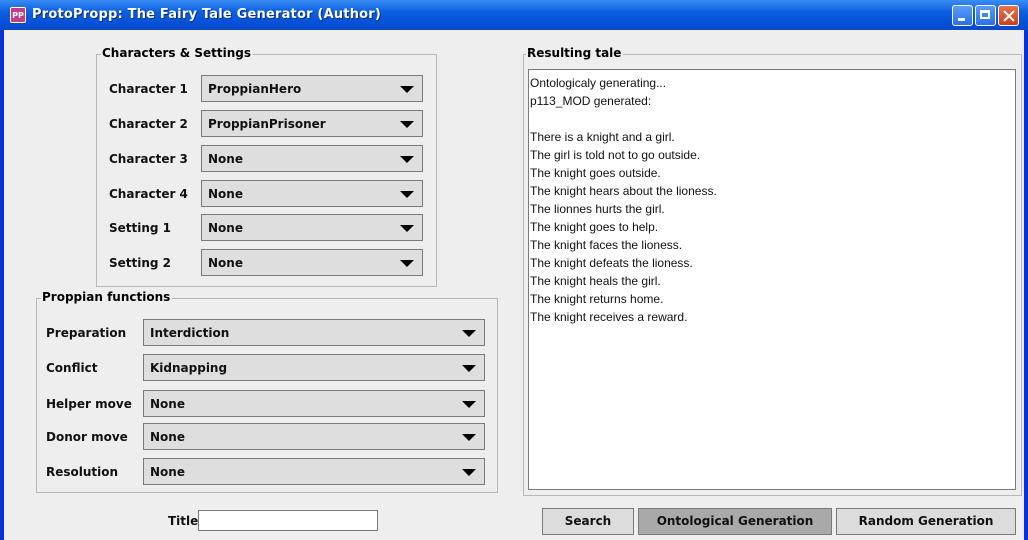 Image resolution: width=1028 pixels, height=540 pixels. Describe the element at coordinates (611, 263) in the screenshot. I see `tale-line: The knight defeats the lioness.` at that location.